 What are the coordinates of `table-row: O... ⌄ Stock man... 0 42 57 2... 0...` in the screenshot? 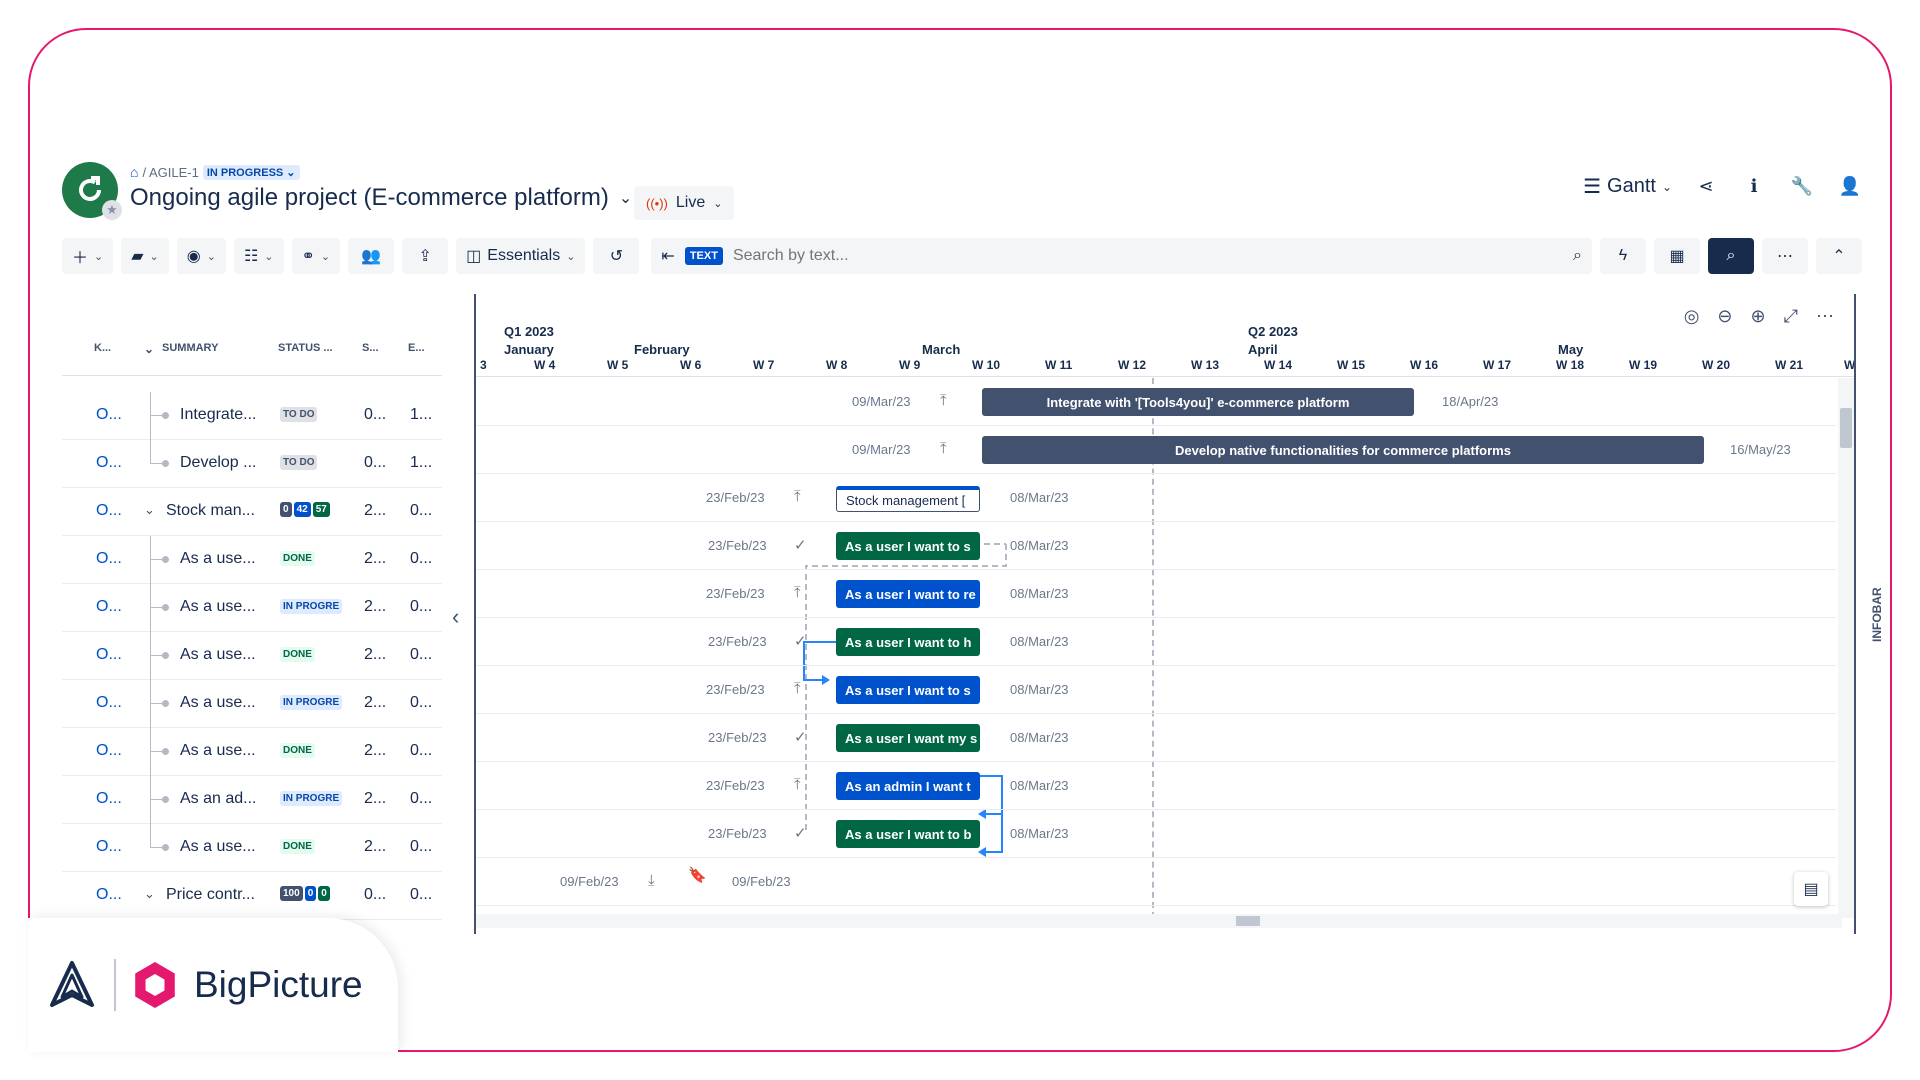 It's located at (252, 512).